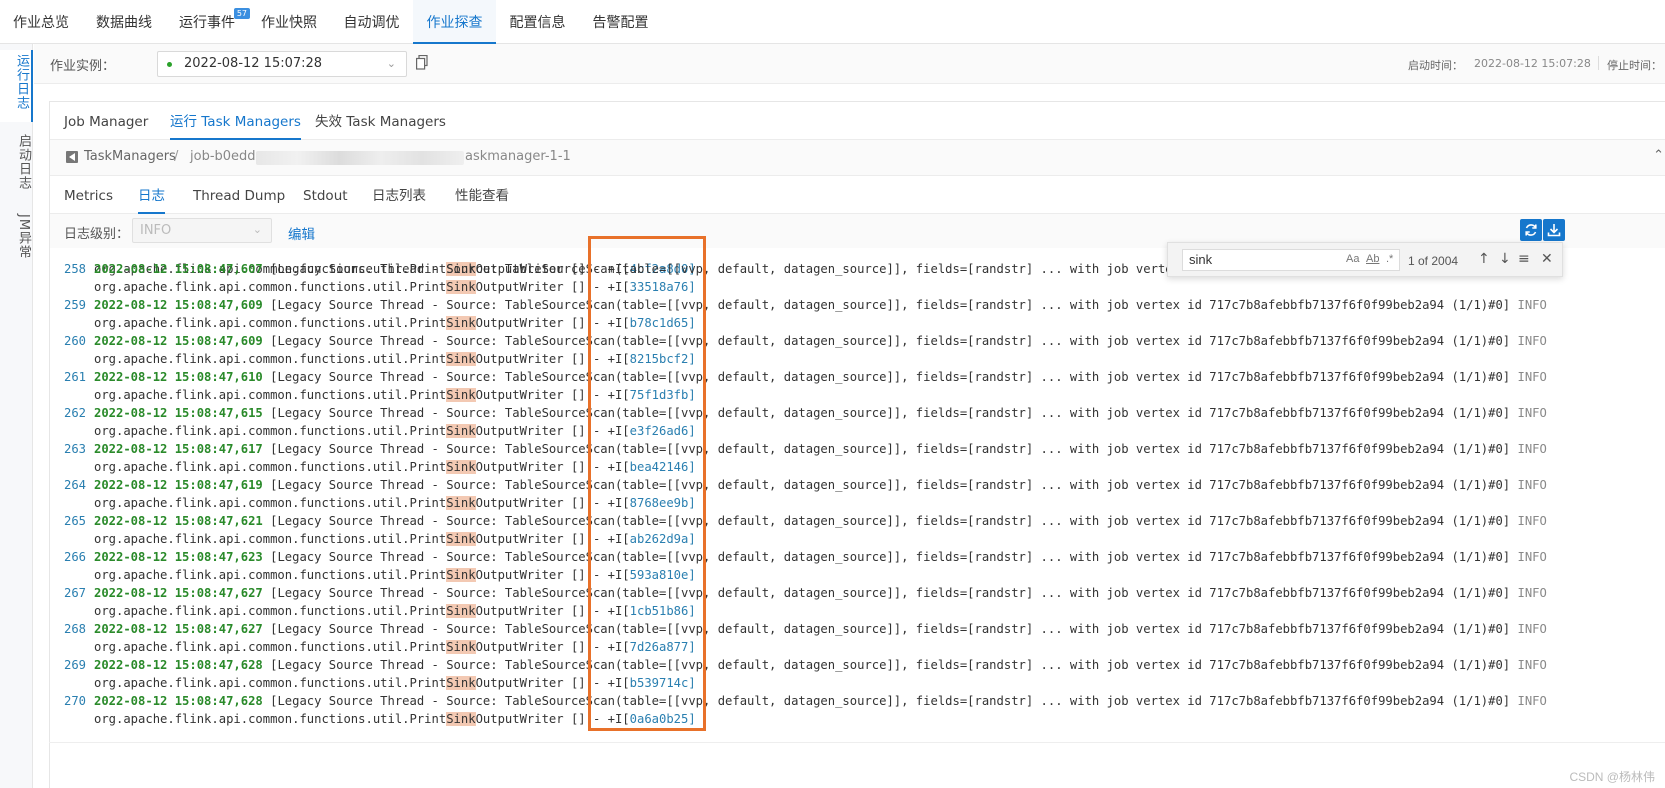  I want to click on line-number: 266, so click(74, 557).